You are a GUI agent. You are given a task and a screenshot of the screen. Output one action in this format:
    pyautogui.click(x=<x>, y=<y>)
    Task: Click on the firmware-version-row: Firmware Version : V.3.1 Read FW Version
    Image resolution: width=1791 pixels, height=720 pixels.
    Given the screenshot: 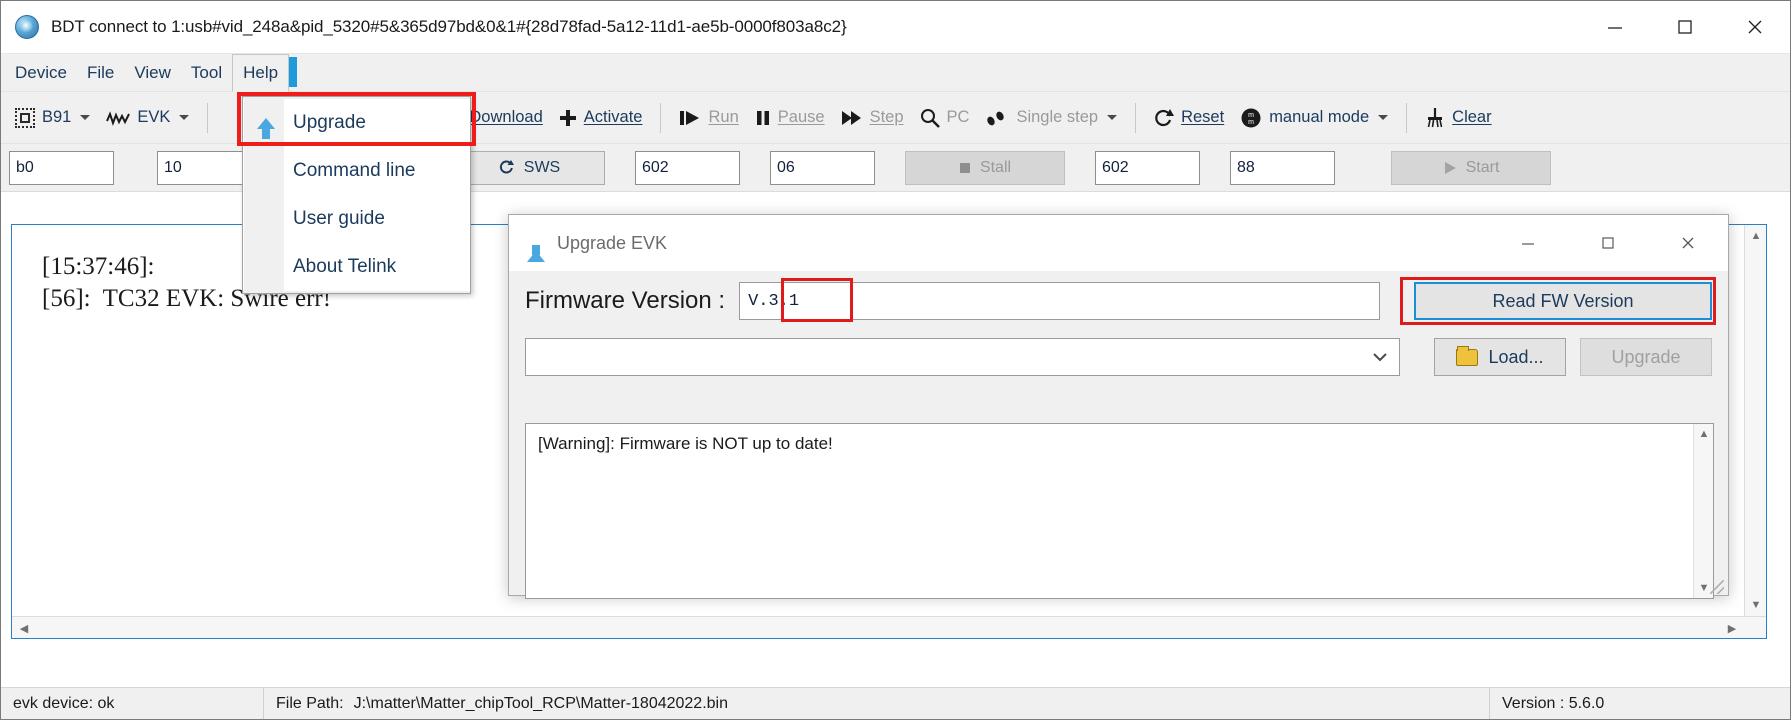 What is the action you would take?
    pyautogui.click(x=1118, y=301)
    